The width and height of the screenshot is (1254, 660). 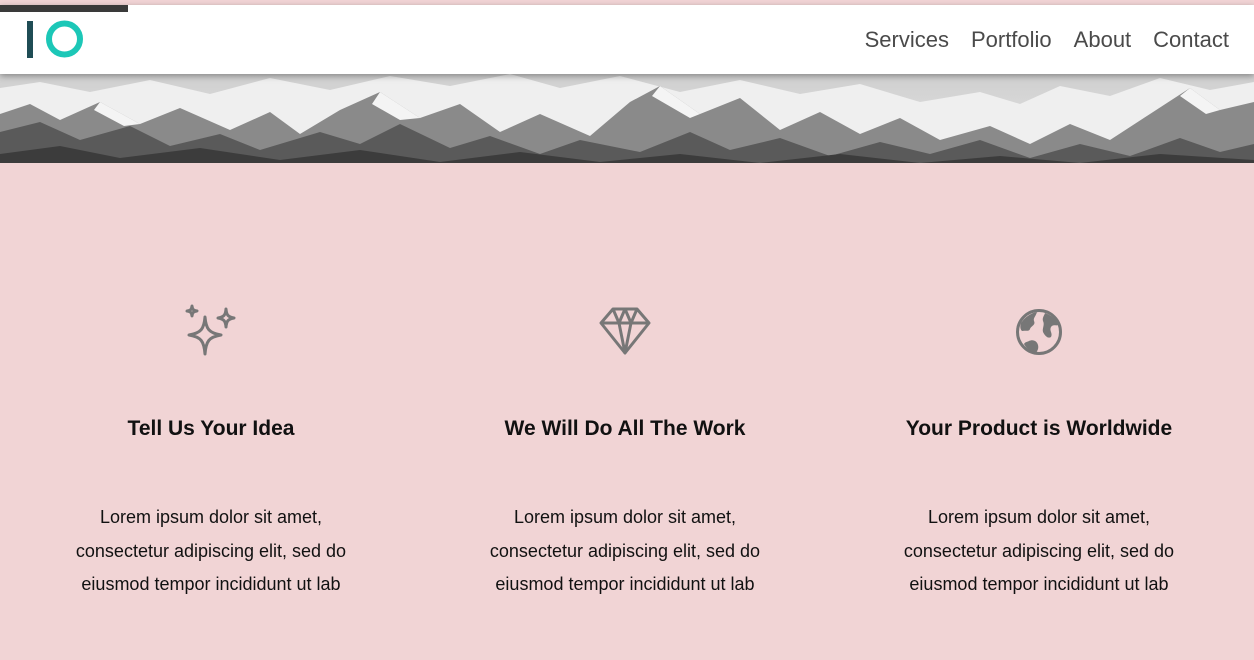 I want to click on hero-mountain-image, so click(x=627, y=118).